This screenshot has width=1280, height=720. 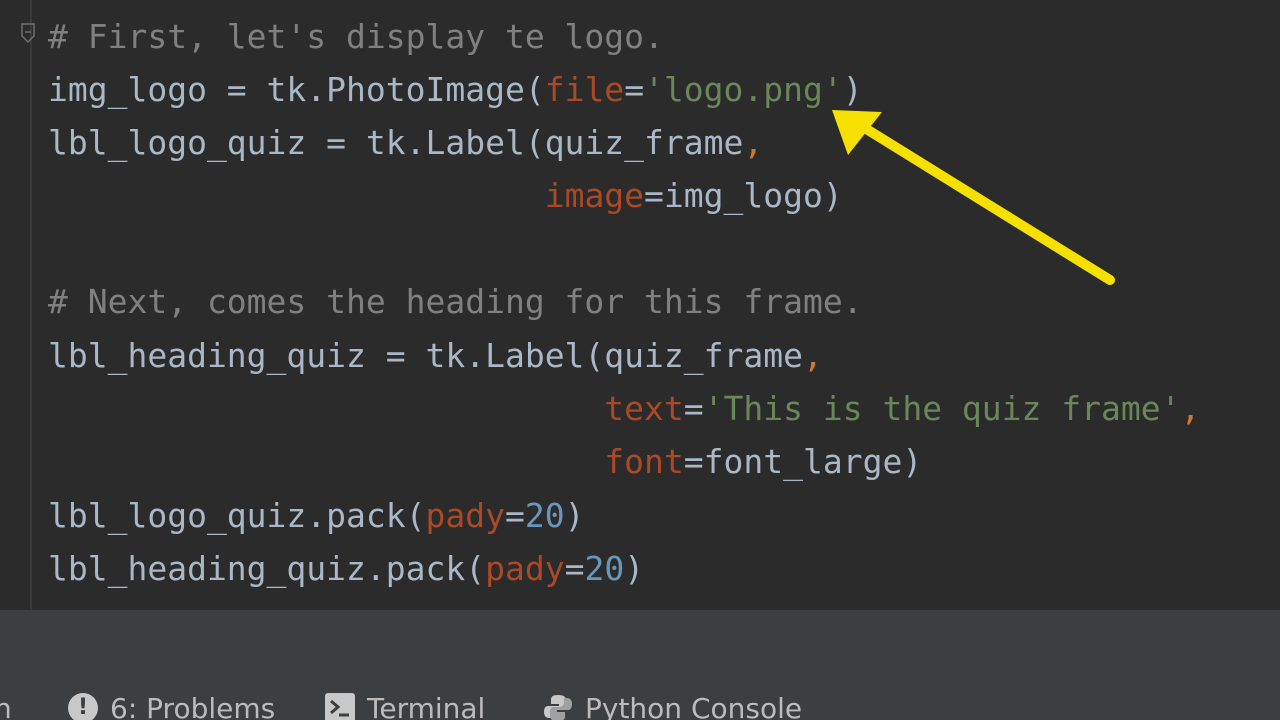 I want to click on code-token: img_logo = tk.PhotoImage(, so click(x=296, y=89).